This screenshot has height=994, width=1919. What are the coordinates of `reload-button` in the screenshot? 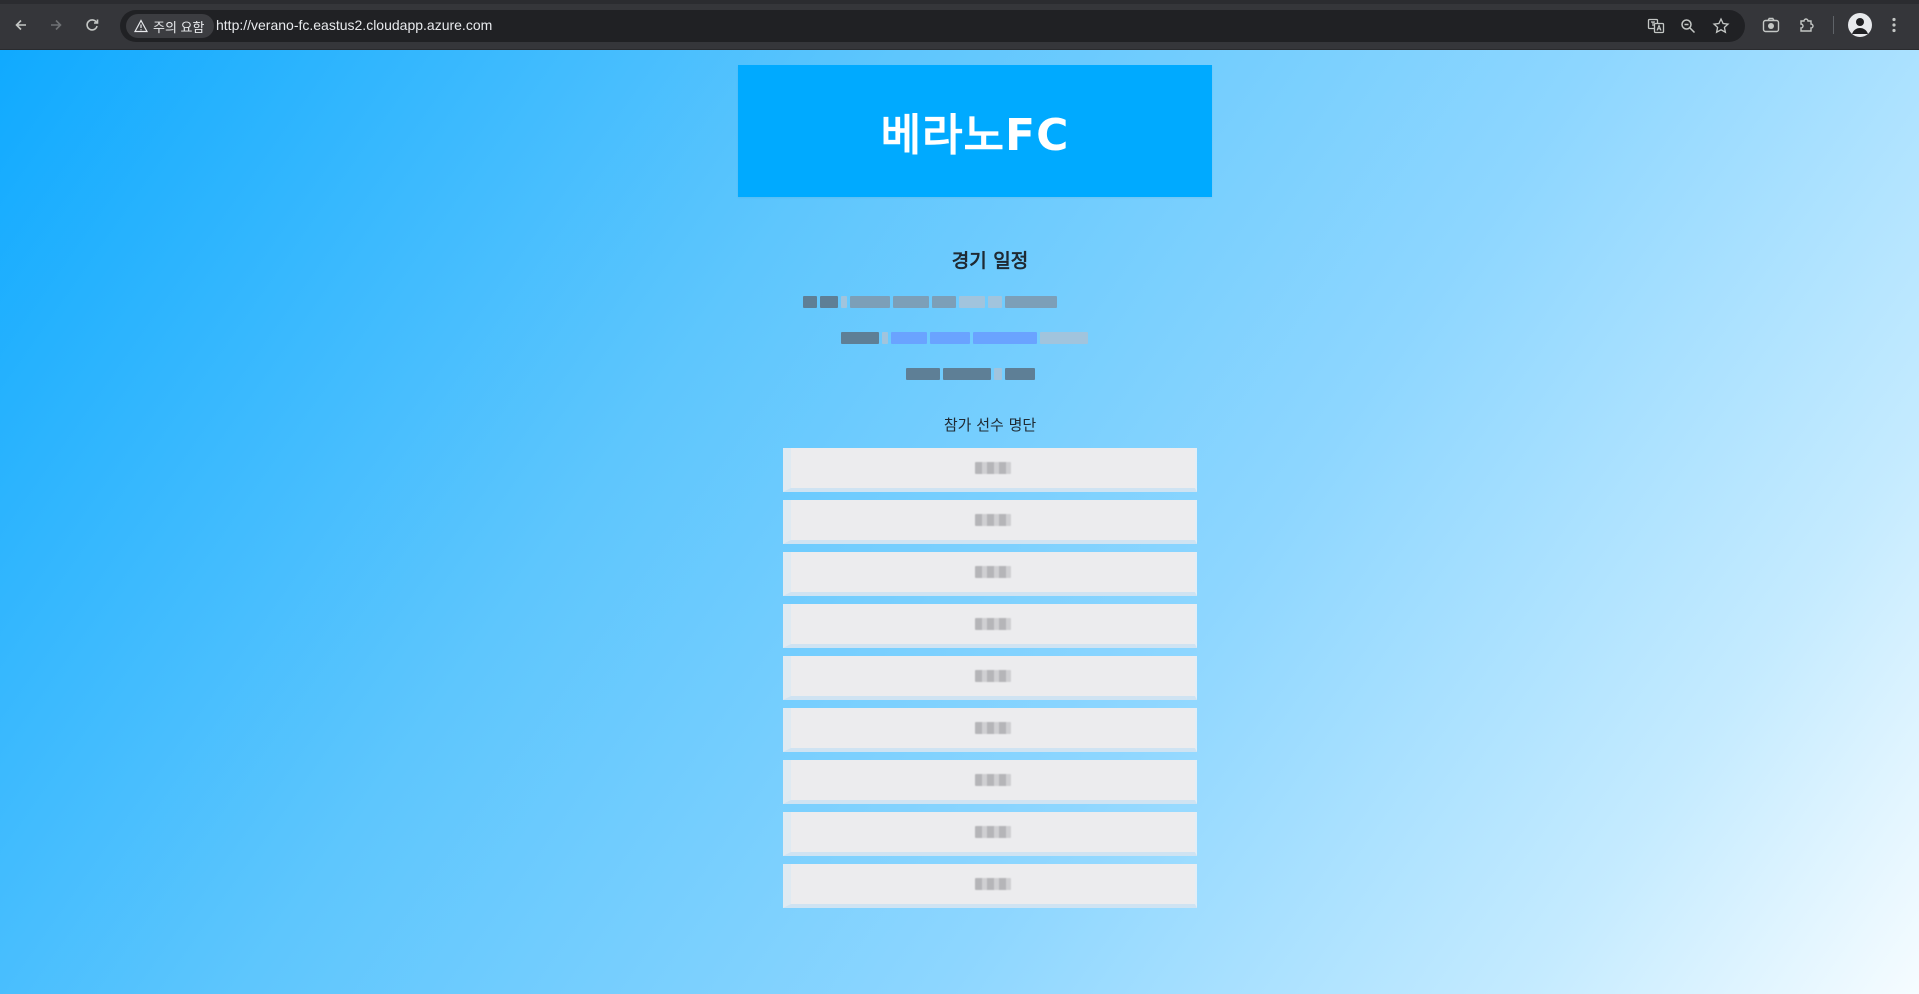 It's located at (92, 25).